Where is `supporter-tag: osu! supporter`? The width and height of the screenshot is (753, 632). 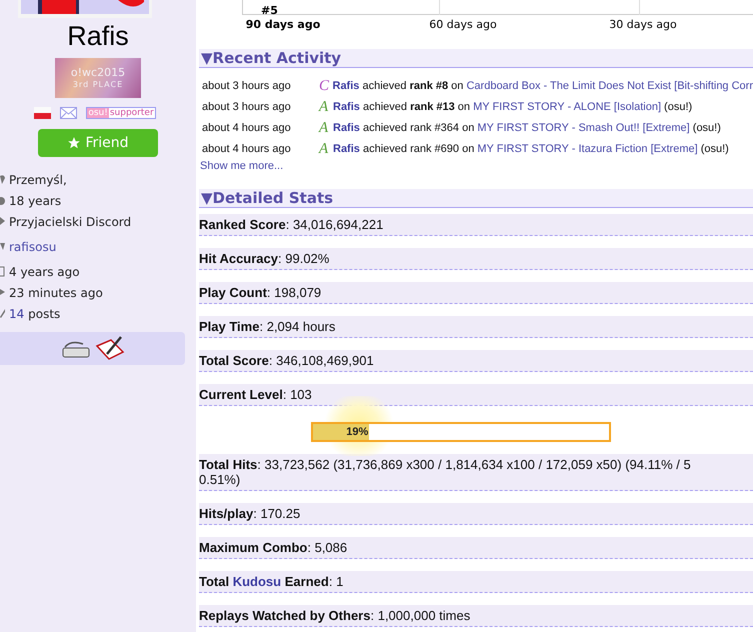
supporter-tag: osu! supporter is located at coordinates (121, 113).